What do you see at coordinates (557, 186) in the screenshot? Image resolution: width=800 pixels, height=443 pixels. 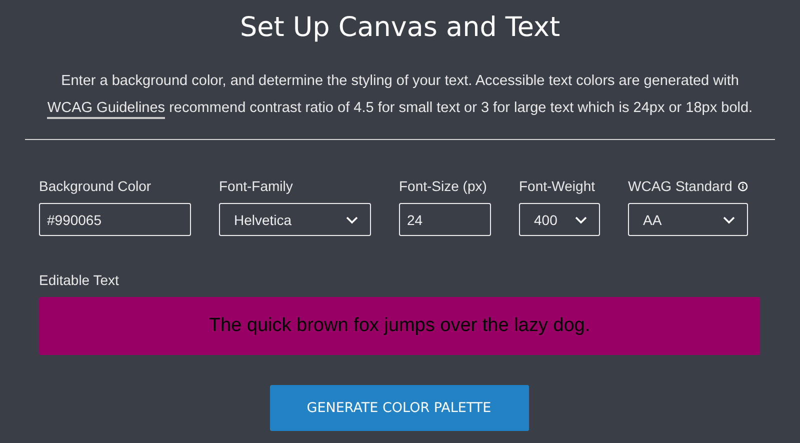 I see `field-label: Font-Weight` at bounding box center [557, 186].